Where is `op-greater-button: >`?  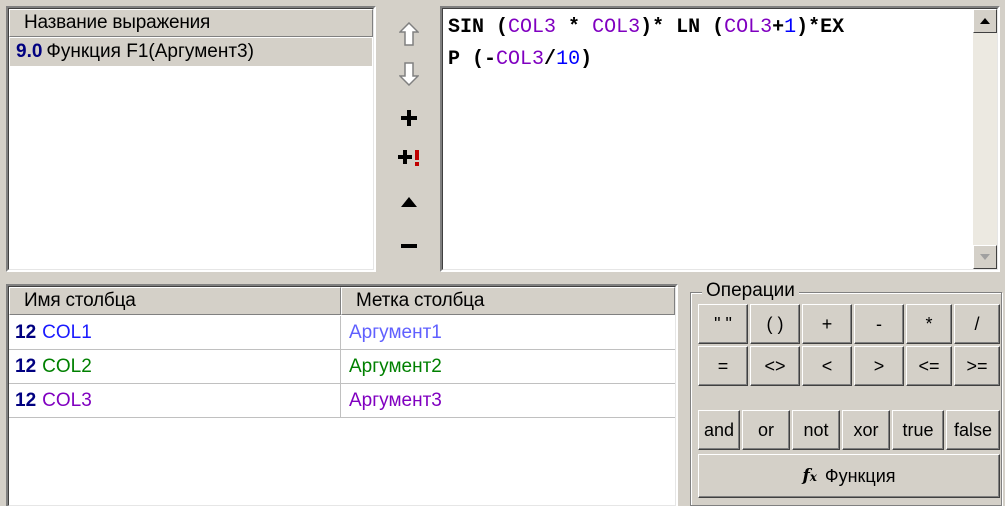
op-greater-button: > is located at coordinates (879, 366).